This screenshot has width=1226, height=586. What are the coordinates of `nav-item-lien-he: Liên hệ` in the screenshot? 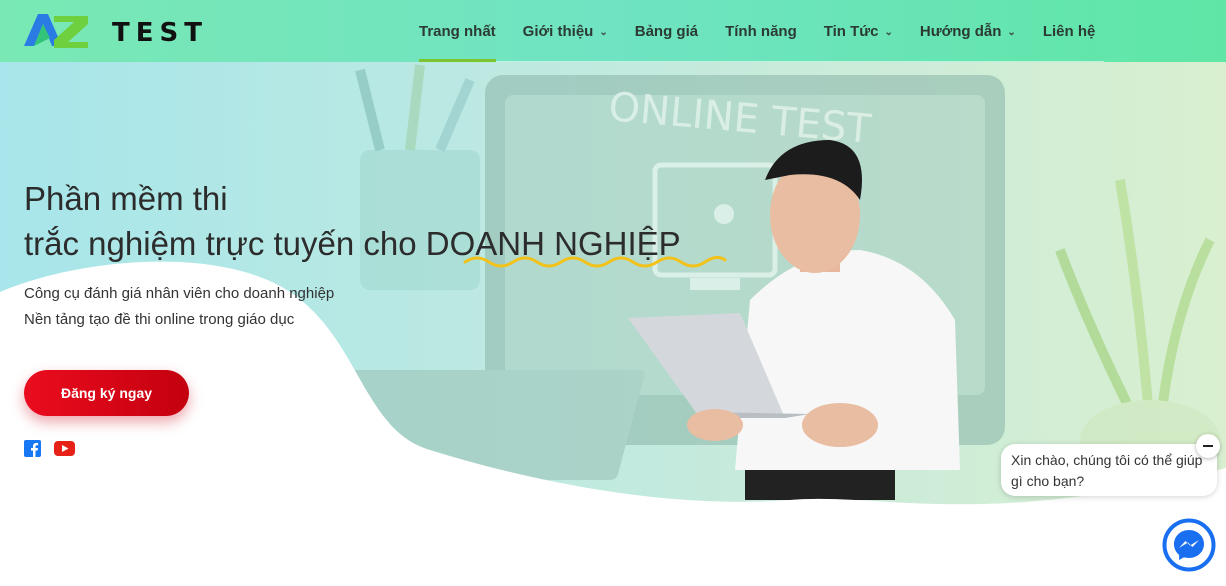 It's located at (1069, 31).